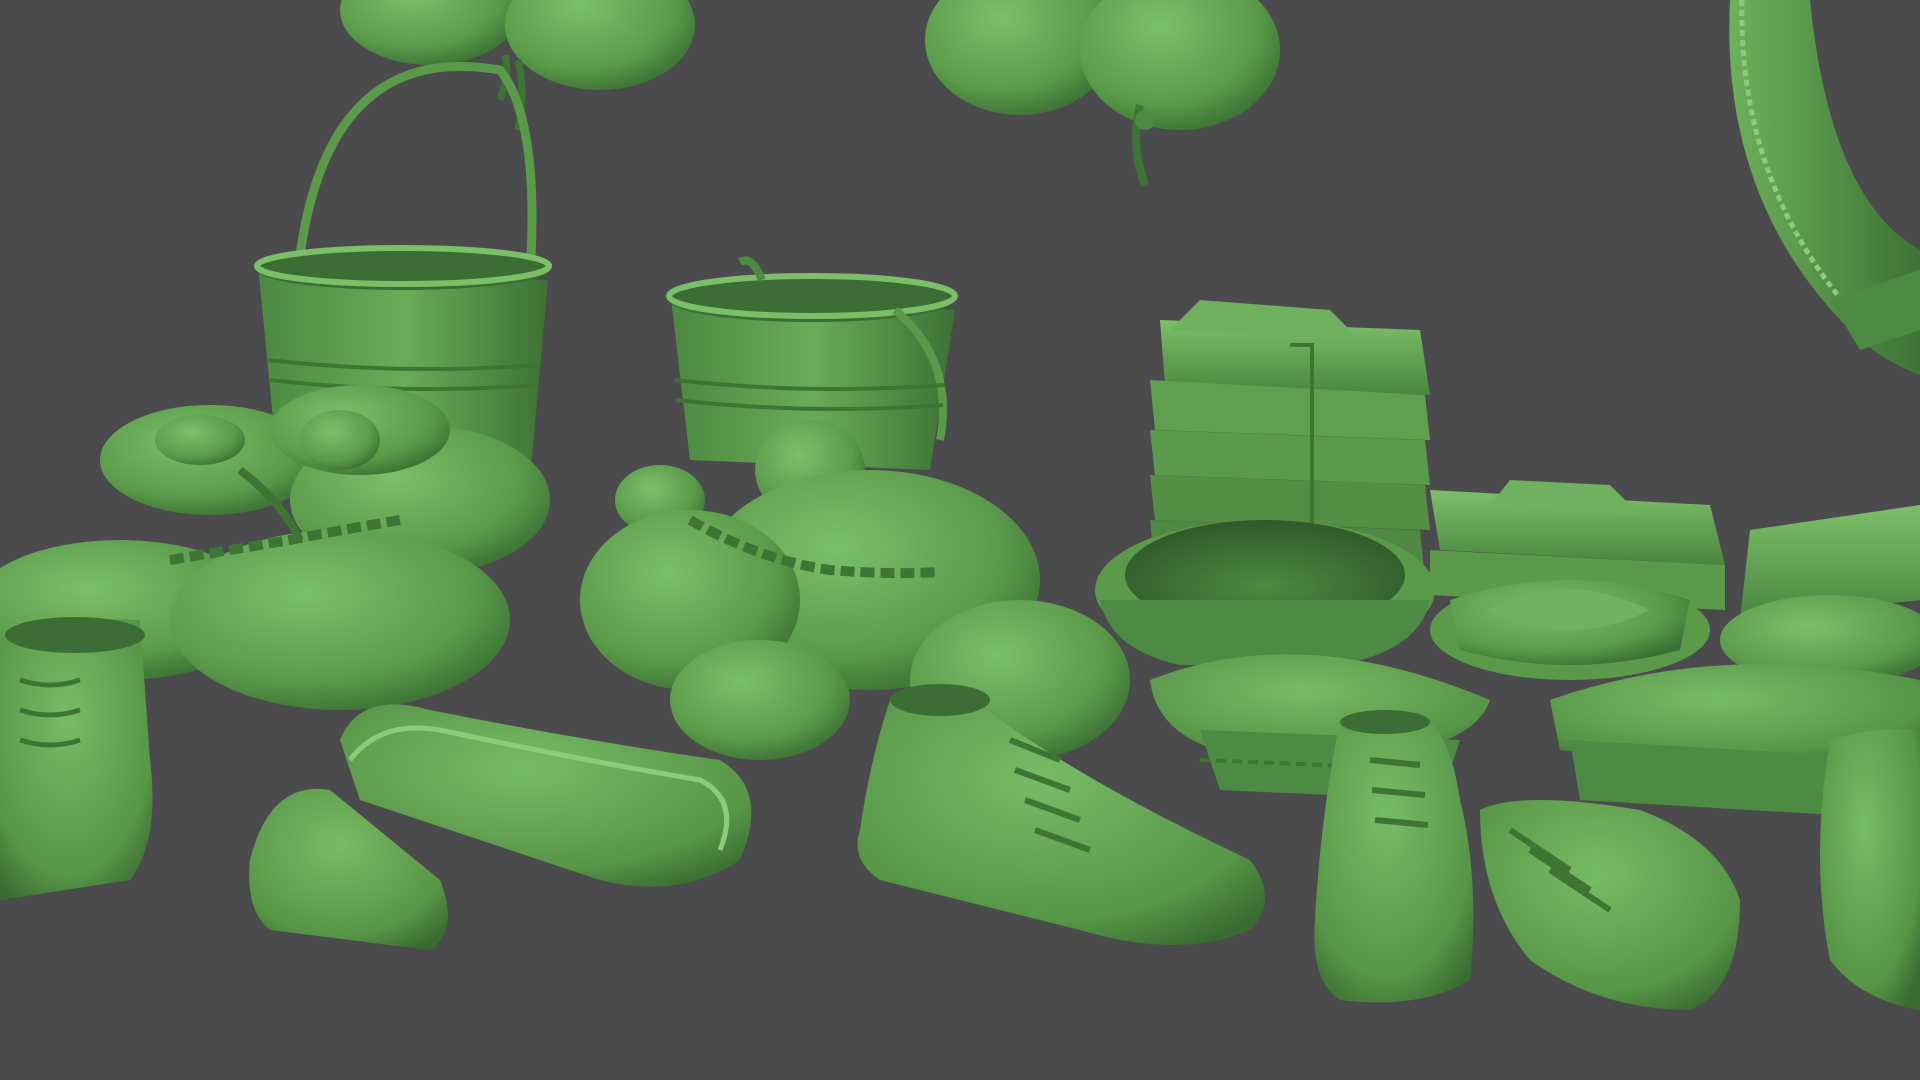 Image resolution: width=1920 pixels, height=1080 pixels. I want to click on life-ring-icon, so click(1824, 187).